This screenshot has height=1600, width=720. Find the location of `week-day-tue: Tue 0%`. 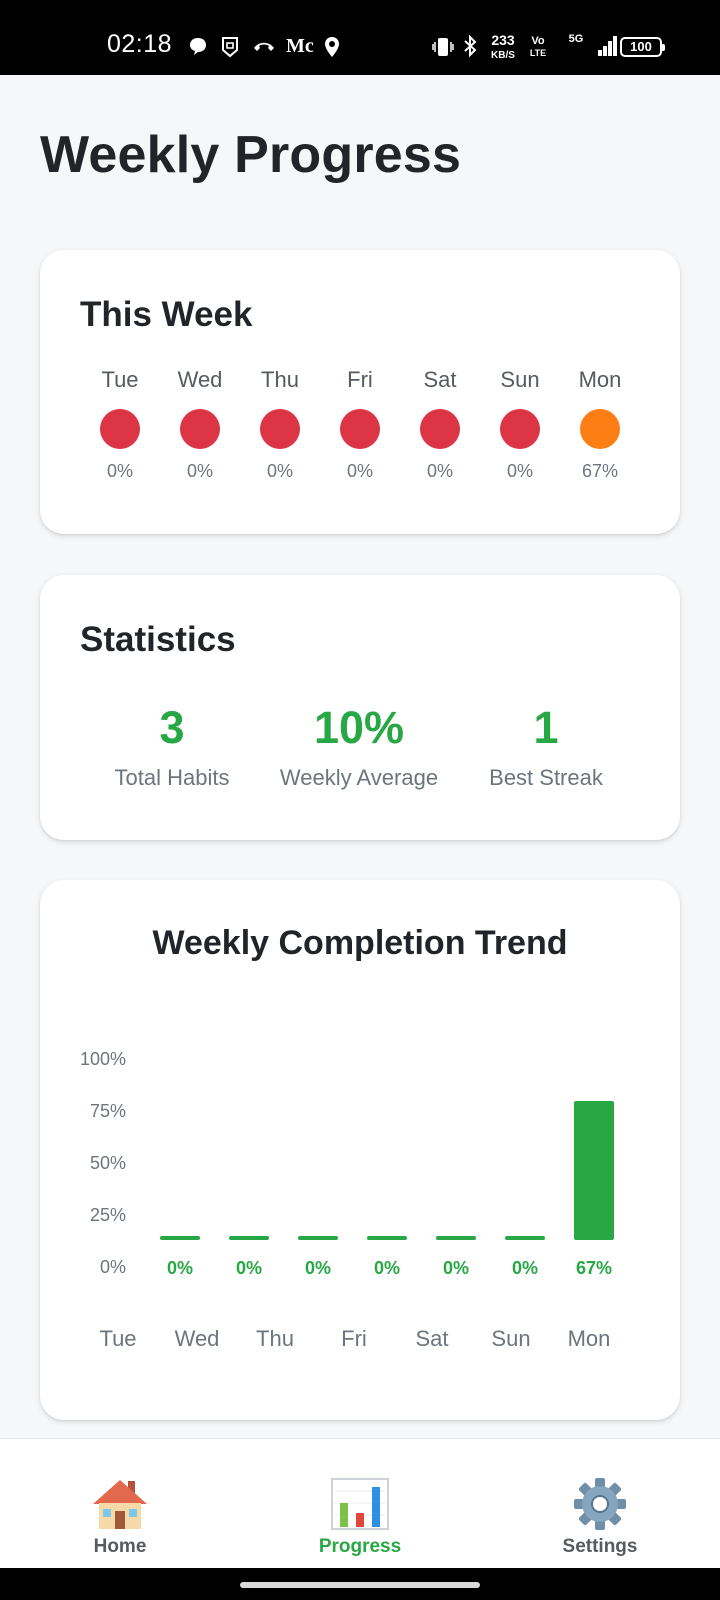

week-day-tue: Tue 0% is located at coordinates (120, 423).